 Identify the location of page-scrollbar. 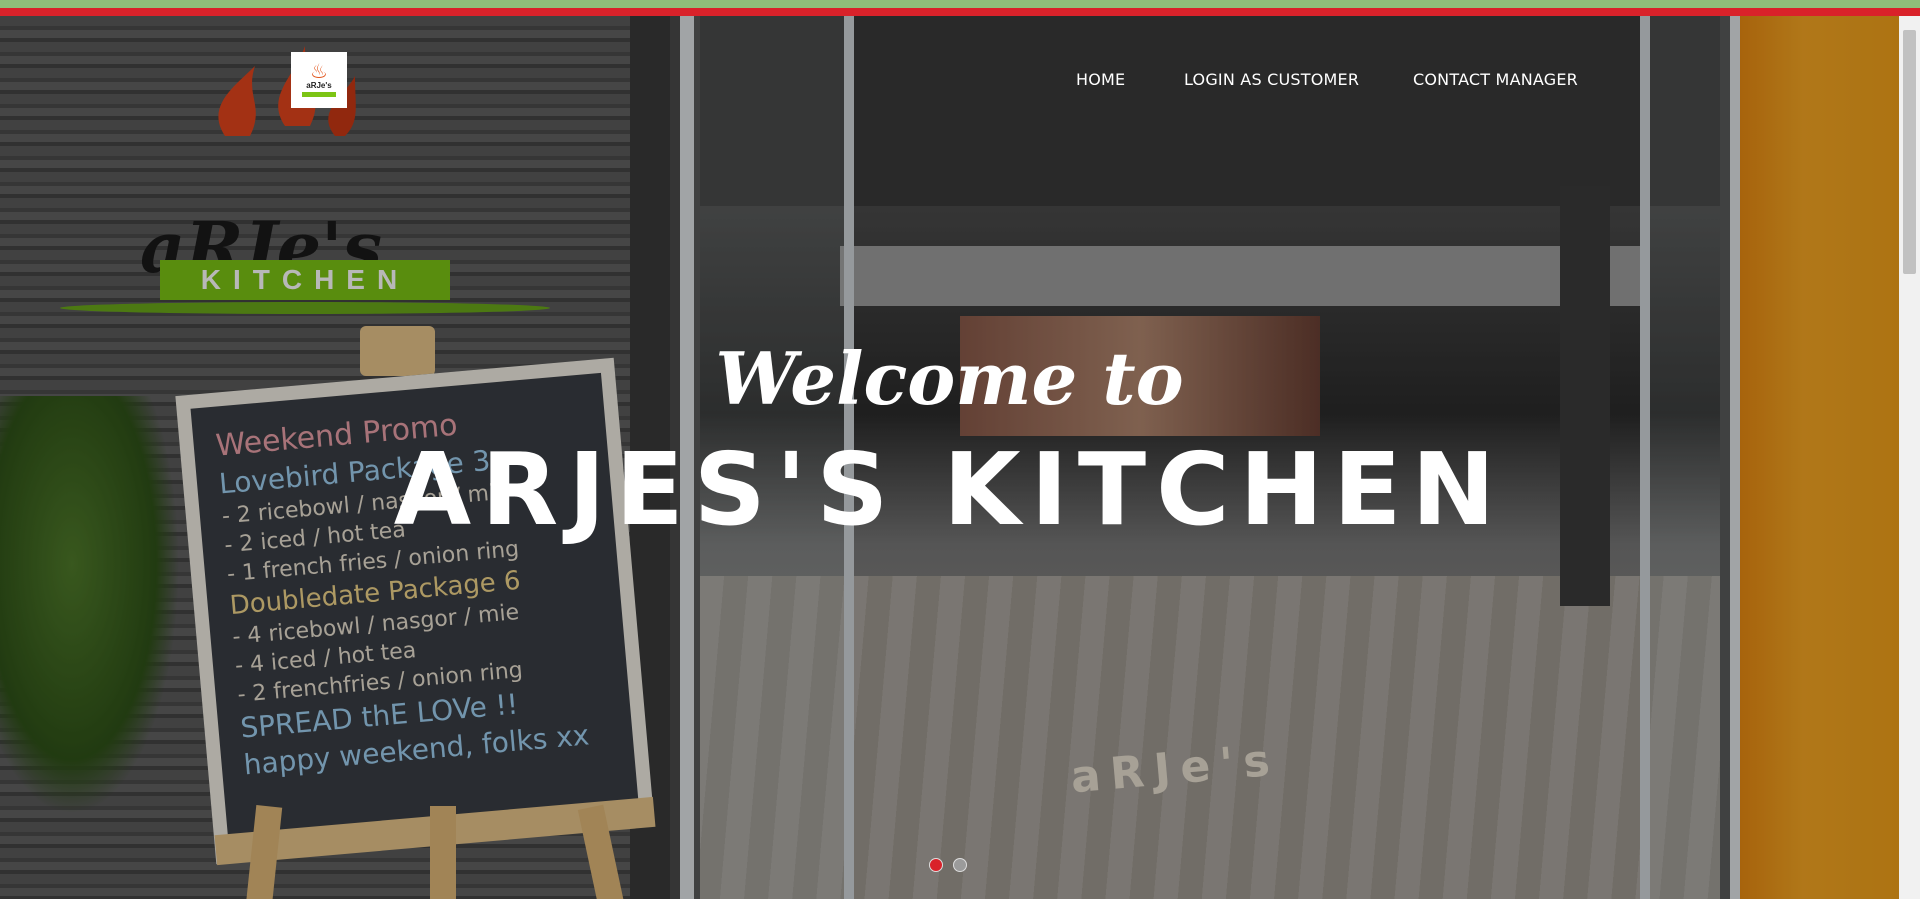
(1909, 457).